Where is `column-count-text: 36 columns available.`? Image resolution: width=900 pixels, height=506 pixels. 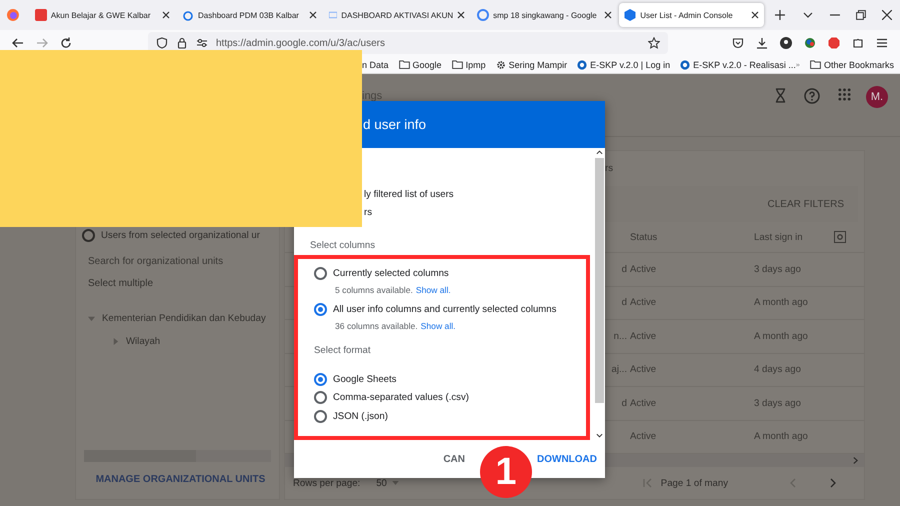
column-count-text: 36 columns available. is located at coordinates (376, 326).